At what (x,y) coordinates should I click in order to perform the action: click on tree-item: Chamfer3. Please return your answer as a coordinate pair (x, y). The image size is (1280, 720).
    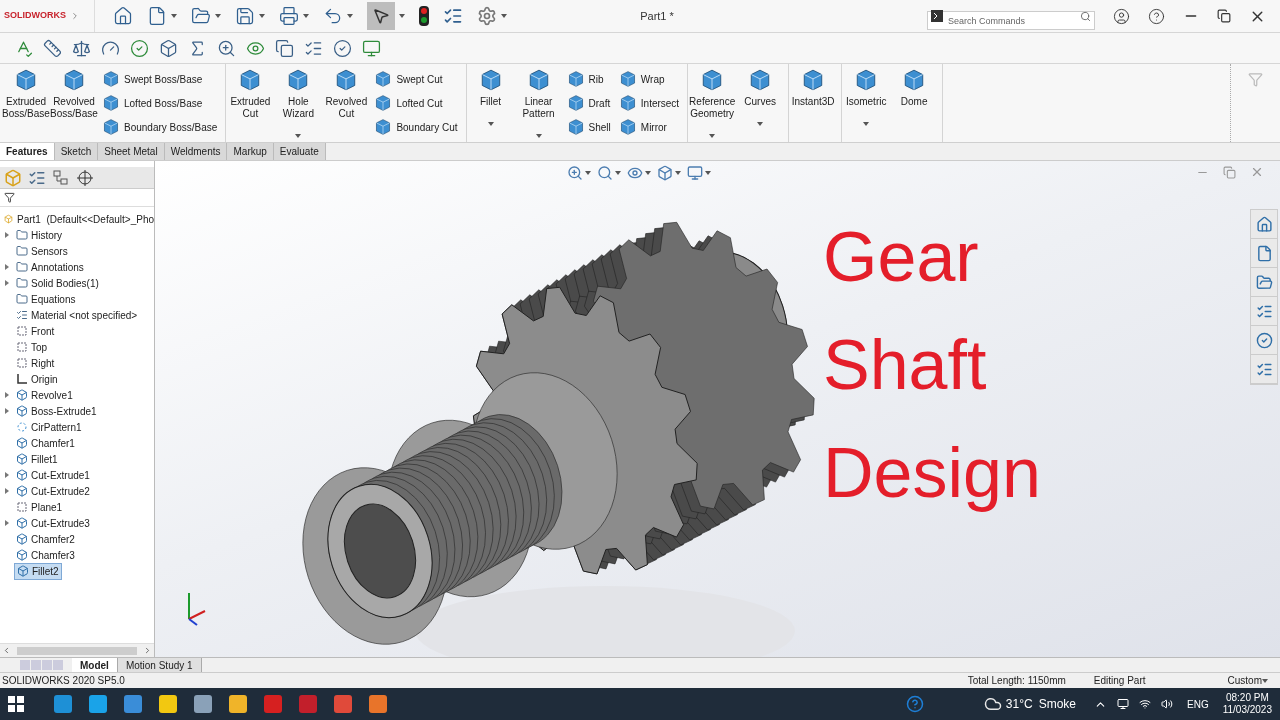
    Looking at the image, I should click on (45, 555).